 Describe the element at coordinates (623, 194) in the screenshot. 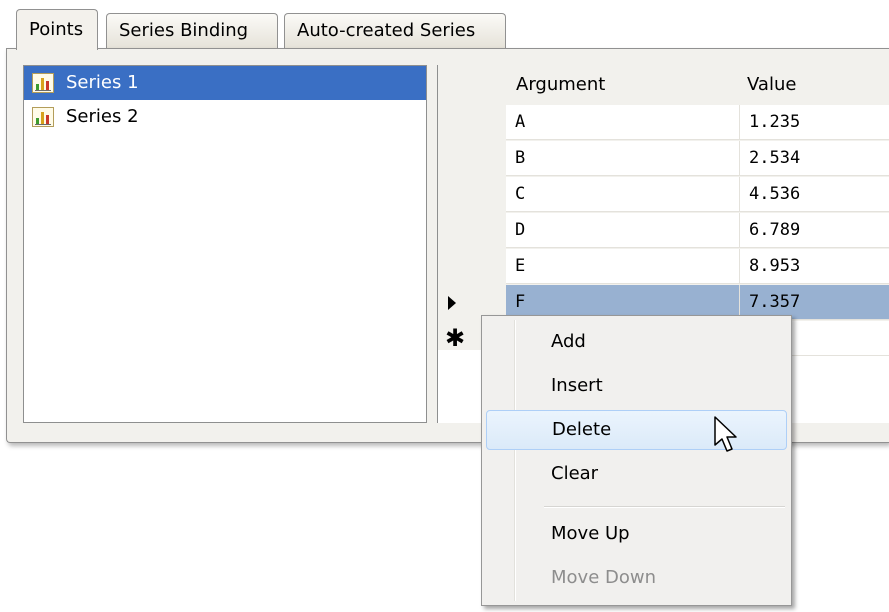

I see `argument-cell: C` at that location.